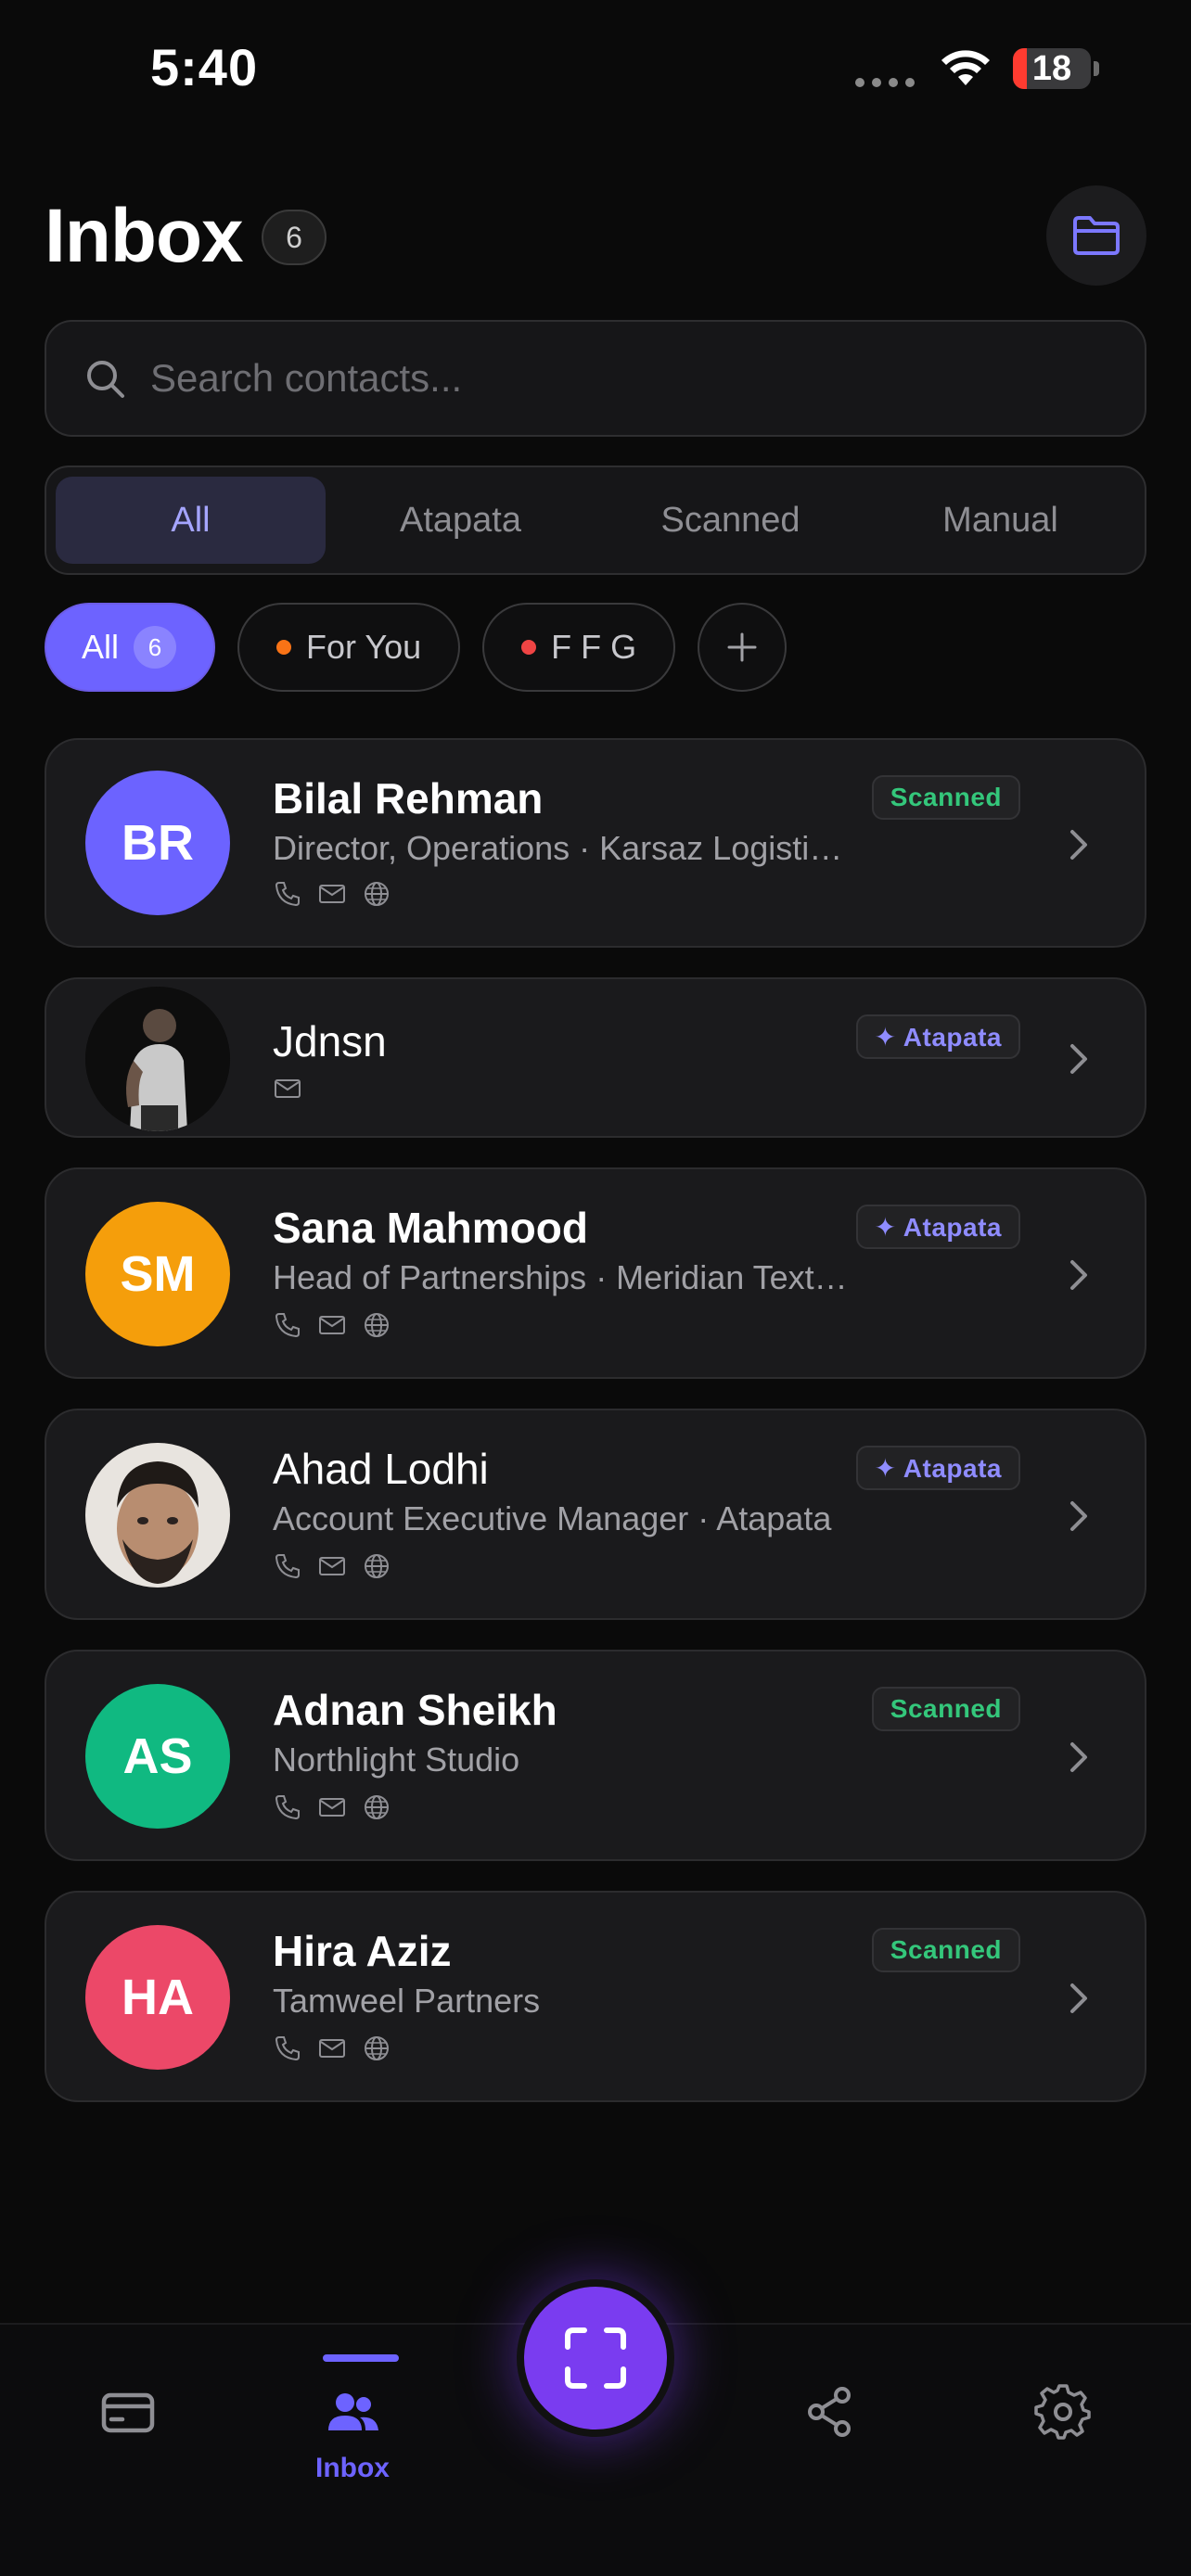 The height and width of the screenshot is (2576, 1191). What do you see at coordinates (966, 67) in the screenshot?
I see `wifi-icon` at bounding box center [966, 67].